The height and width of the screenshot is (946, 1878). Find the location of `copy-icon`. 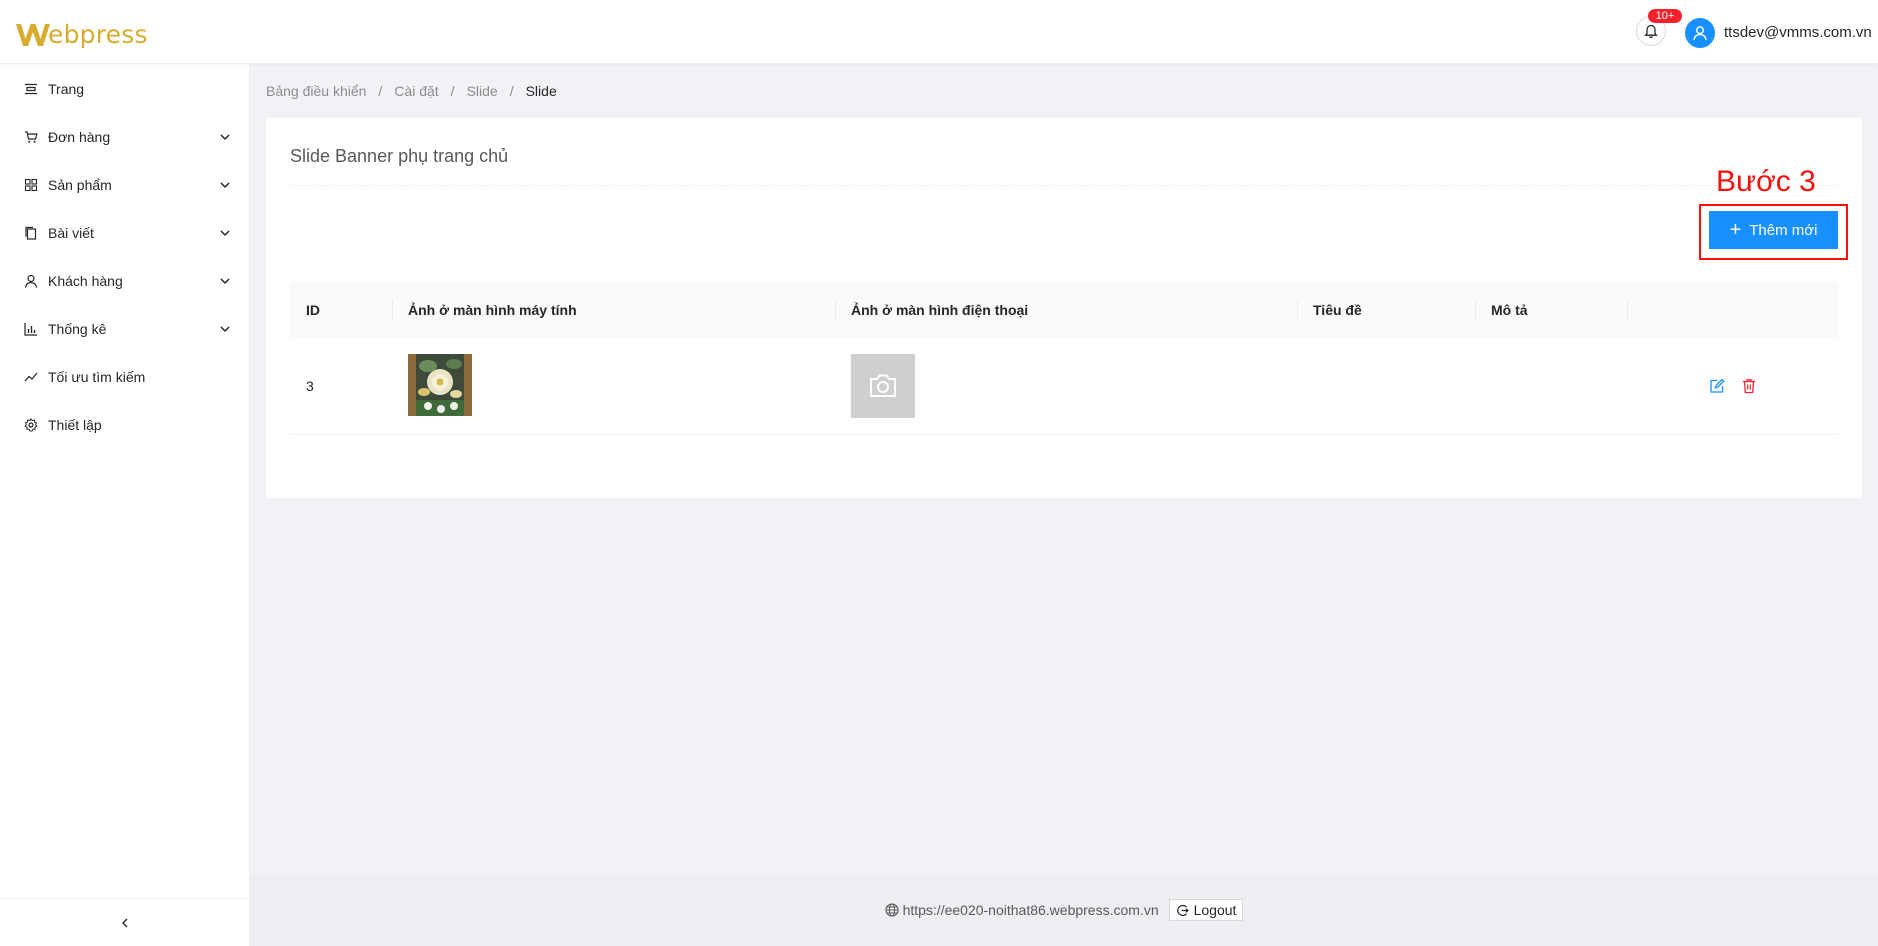

copy-icon is located at coordinates (31, 233).